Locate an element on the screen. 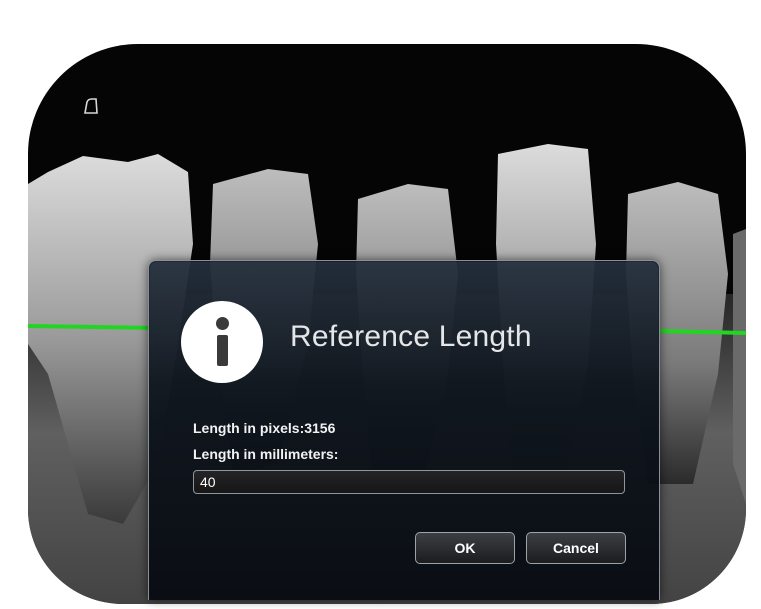 Image resolution: width=761 pixels, height=609 pixels. dialog-title: Reference Length is located at coordinates (411, 336).